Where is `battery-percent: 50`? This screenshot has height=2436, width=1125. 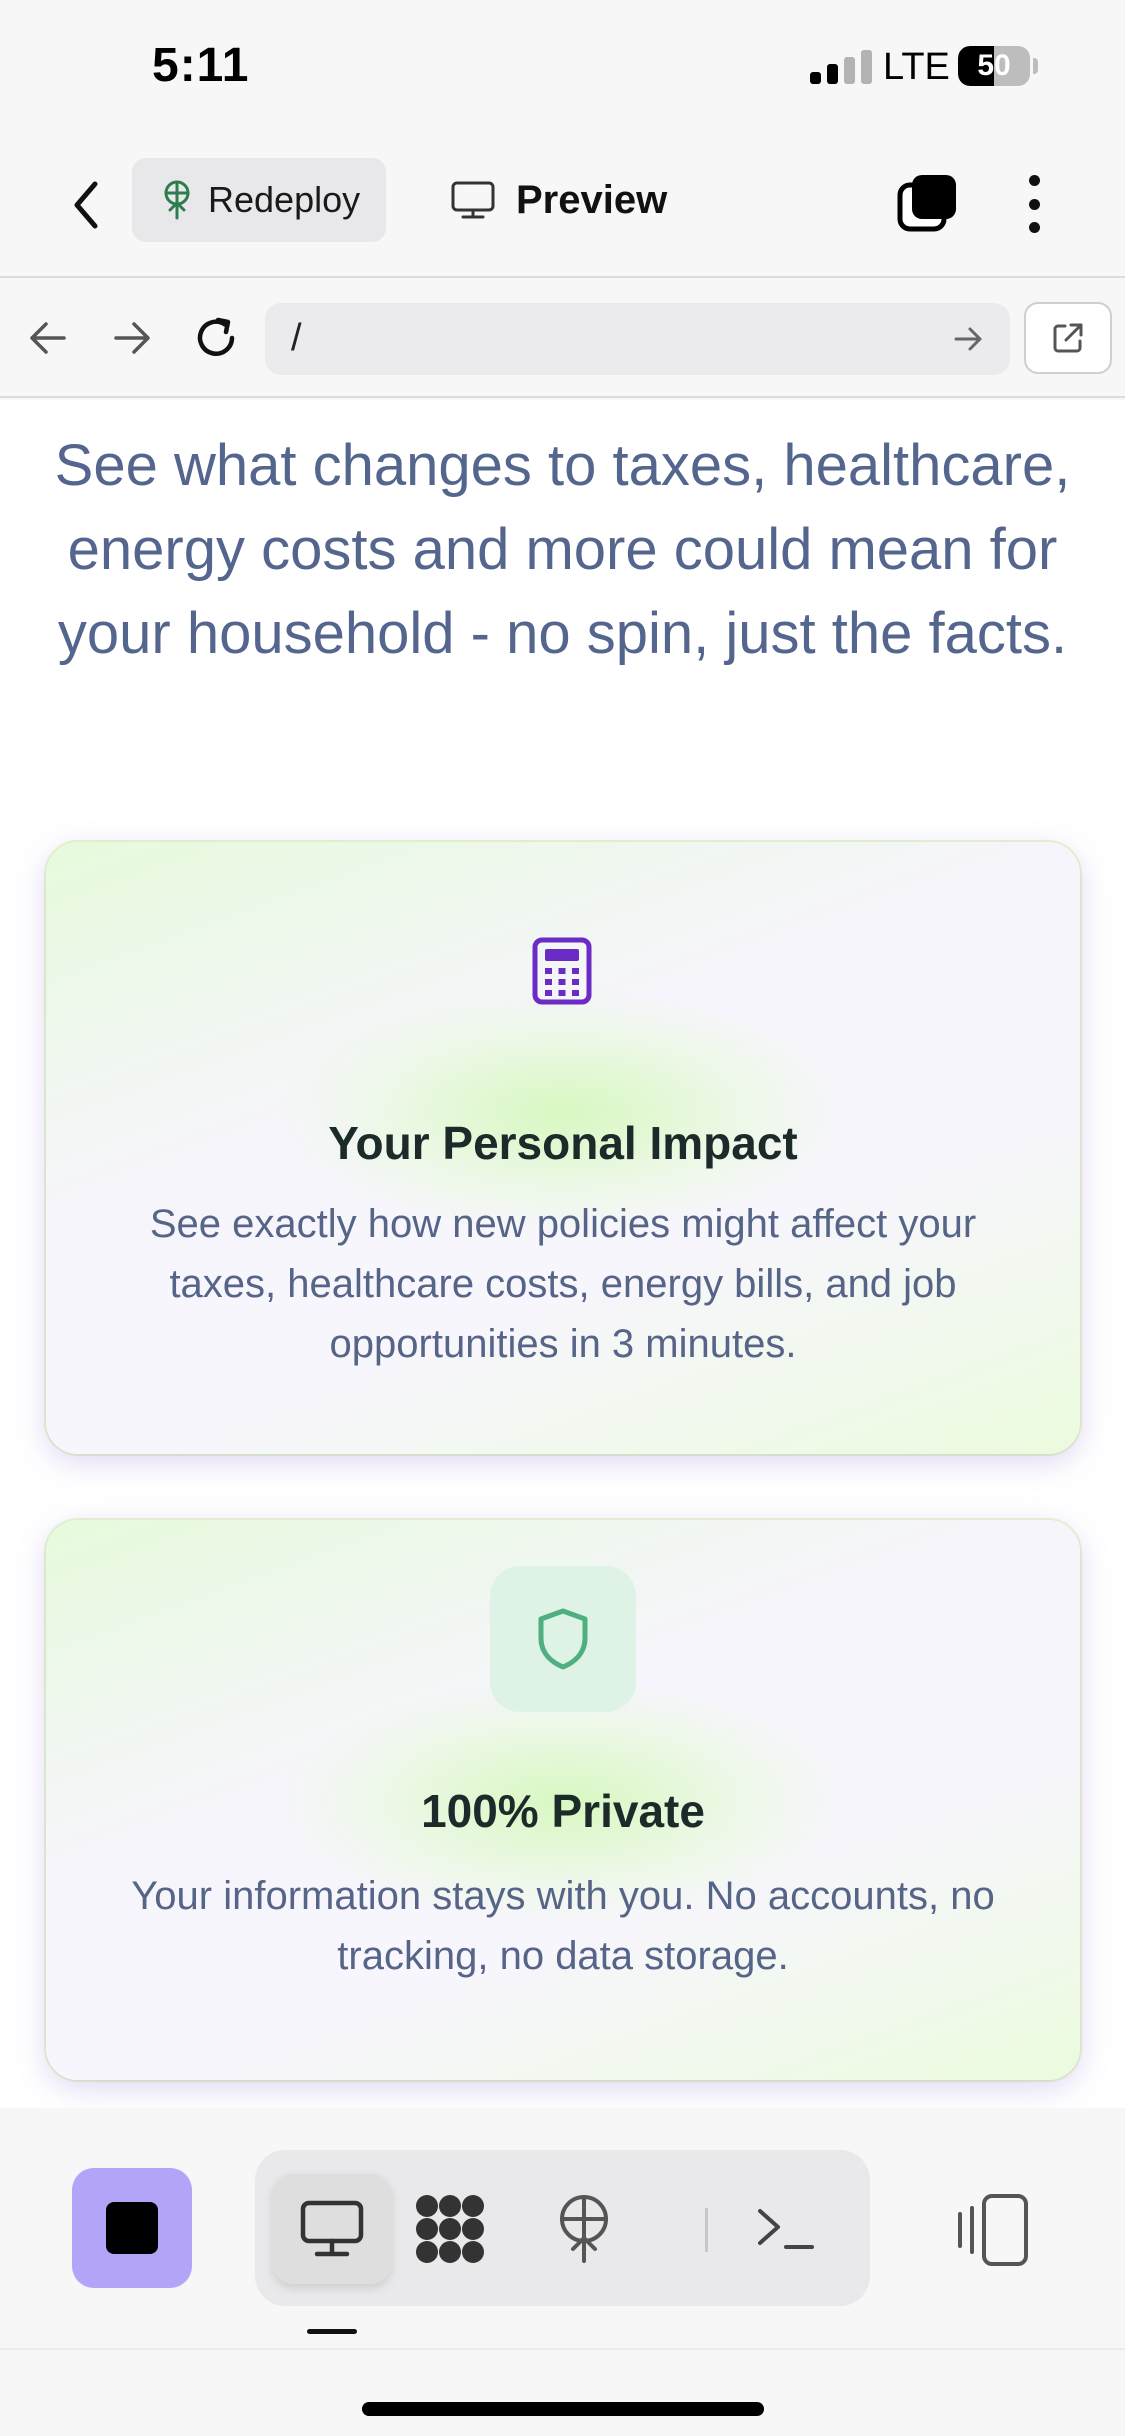 battery-percent: 50 is located at coordinates (994, 65).